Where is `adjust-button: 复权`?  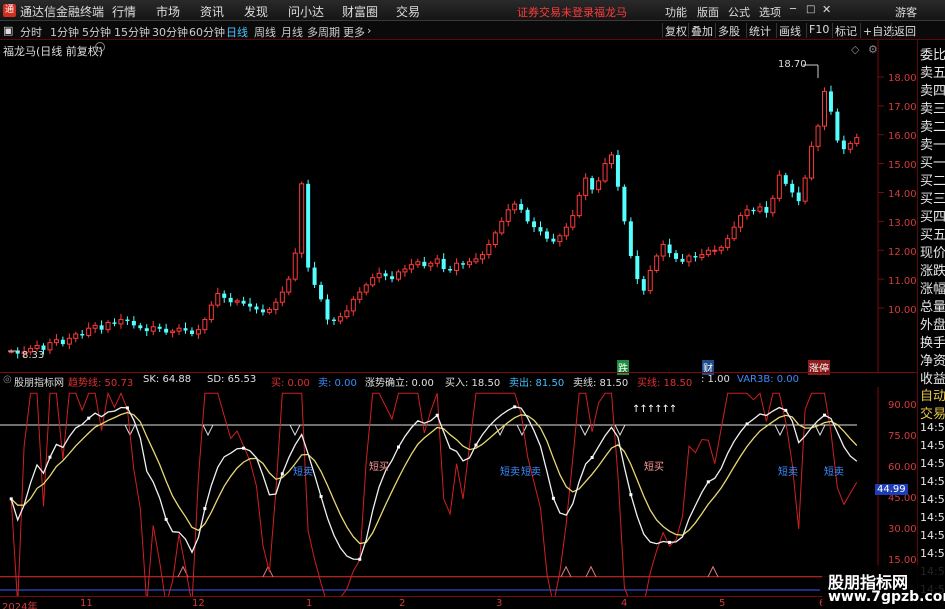 adjust-button: 复权 is located at coordinates (675, 30).